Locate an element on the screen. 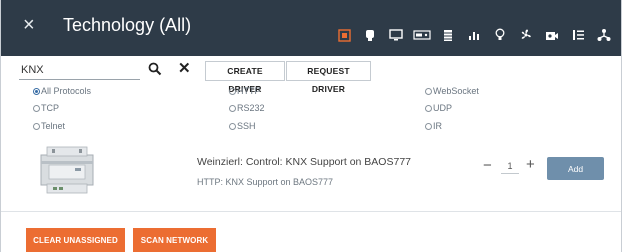 This screenshot has height=252, width=622. network-icon is located at coordinates (604, 35).